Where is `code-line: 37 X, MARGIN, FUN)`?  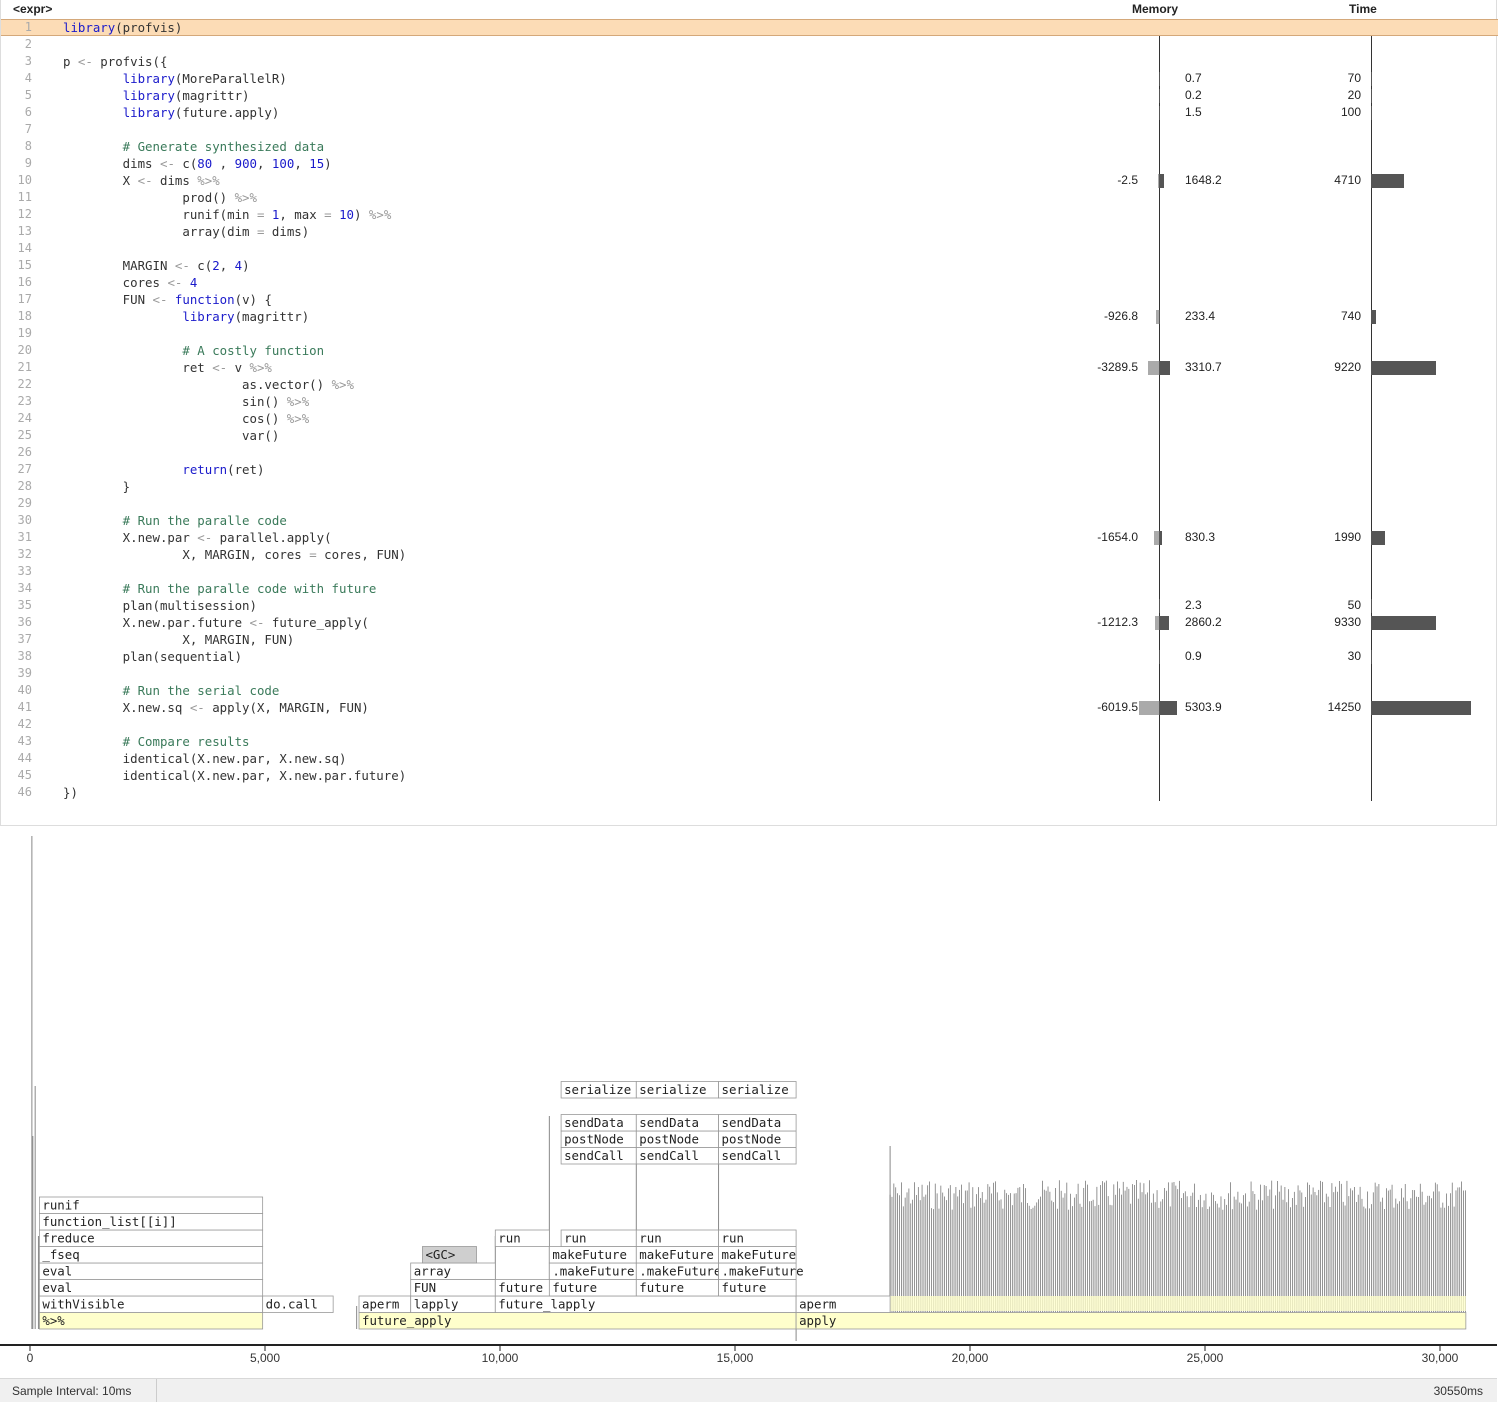 code-line: 37 X, MARGIN, FUN) is located at coordinates (749, 639).